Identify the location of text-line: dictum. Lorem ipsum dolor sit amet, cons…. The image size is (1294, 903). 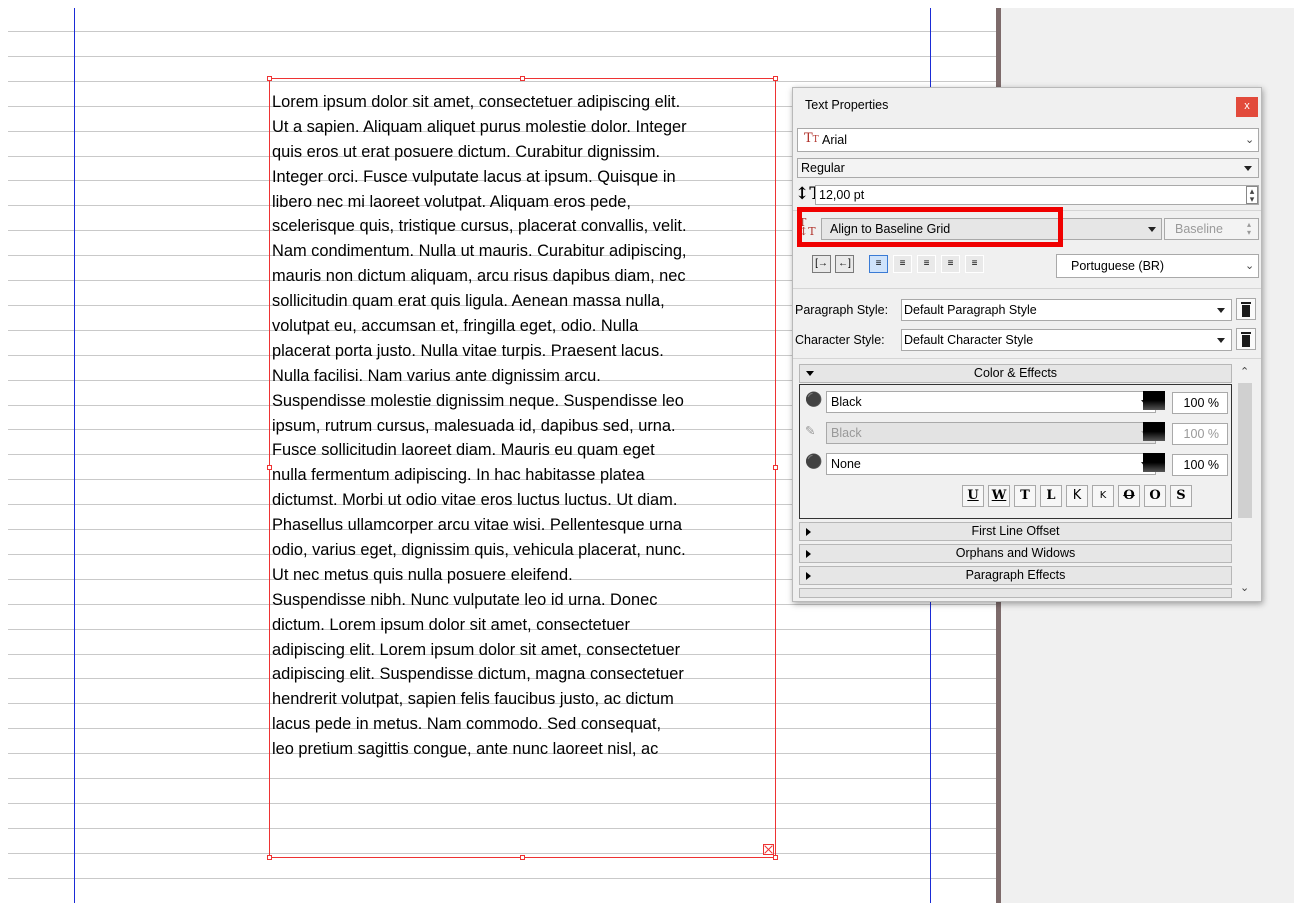
(451, 624).